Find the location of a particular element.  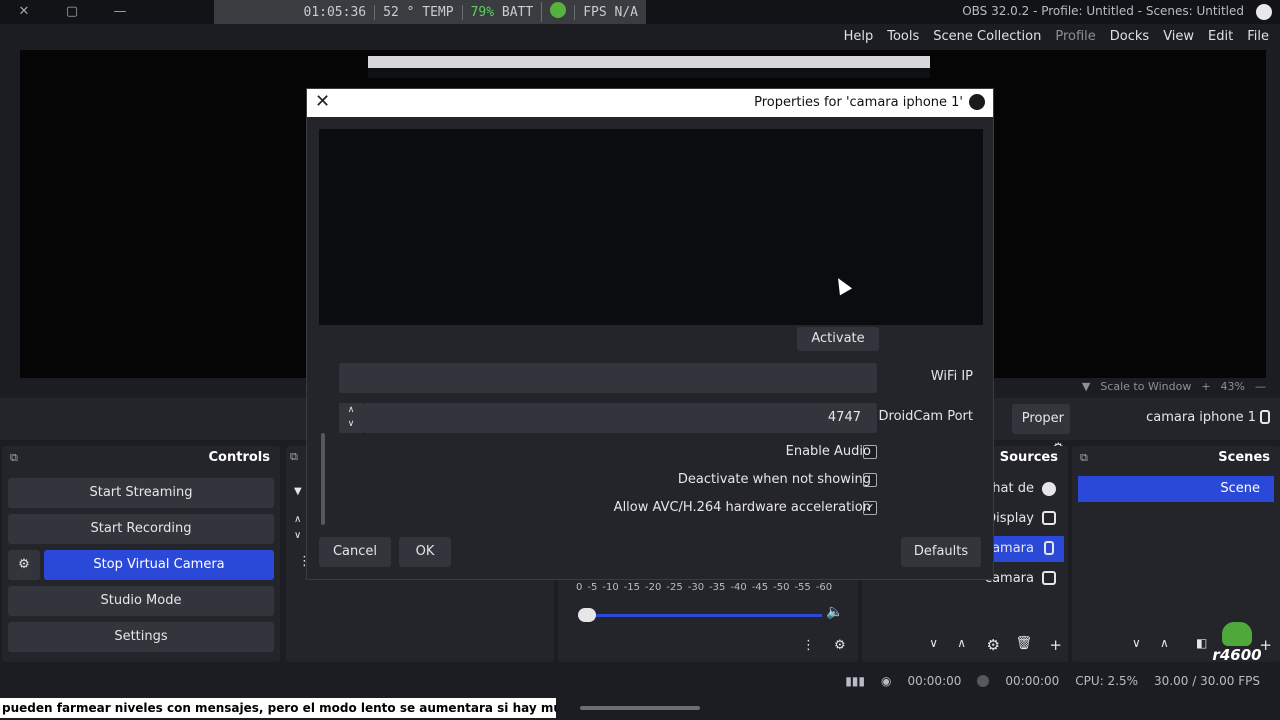

display-icon is located at coordinates (1049, 518).